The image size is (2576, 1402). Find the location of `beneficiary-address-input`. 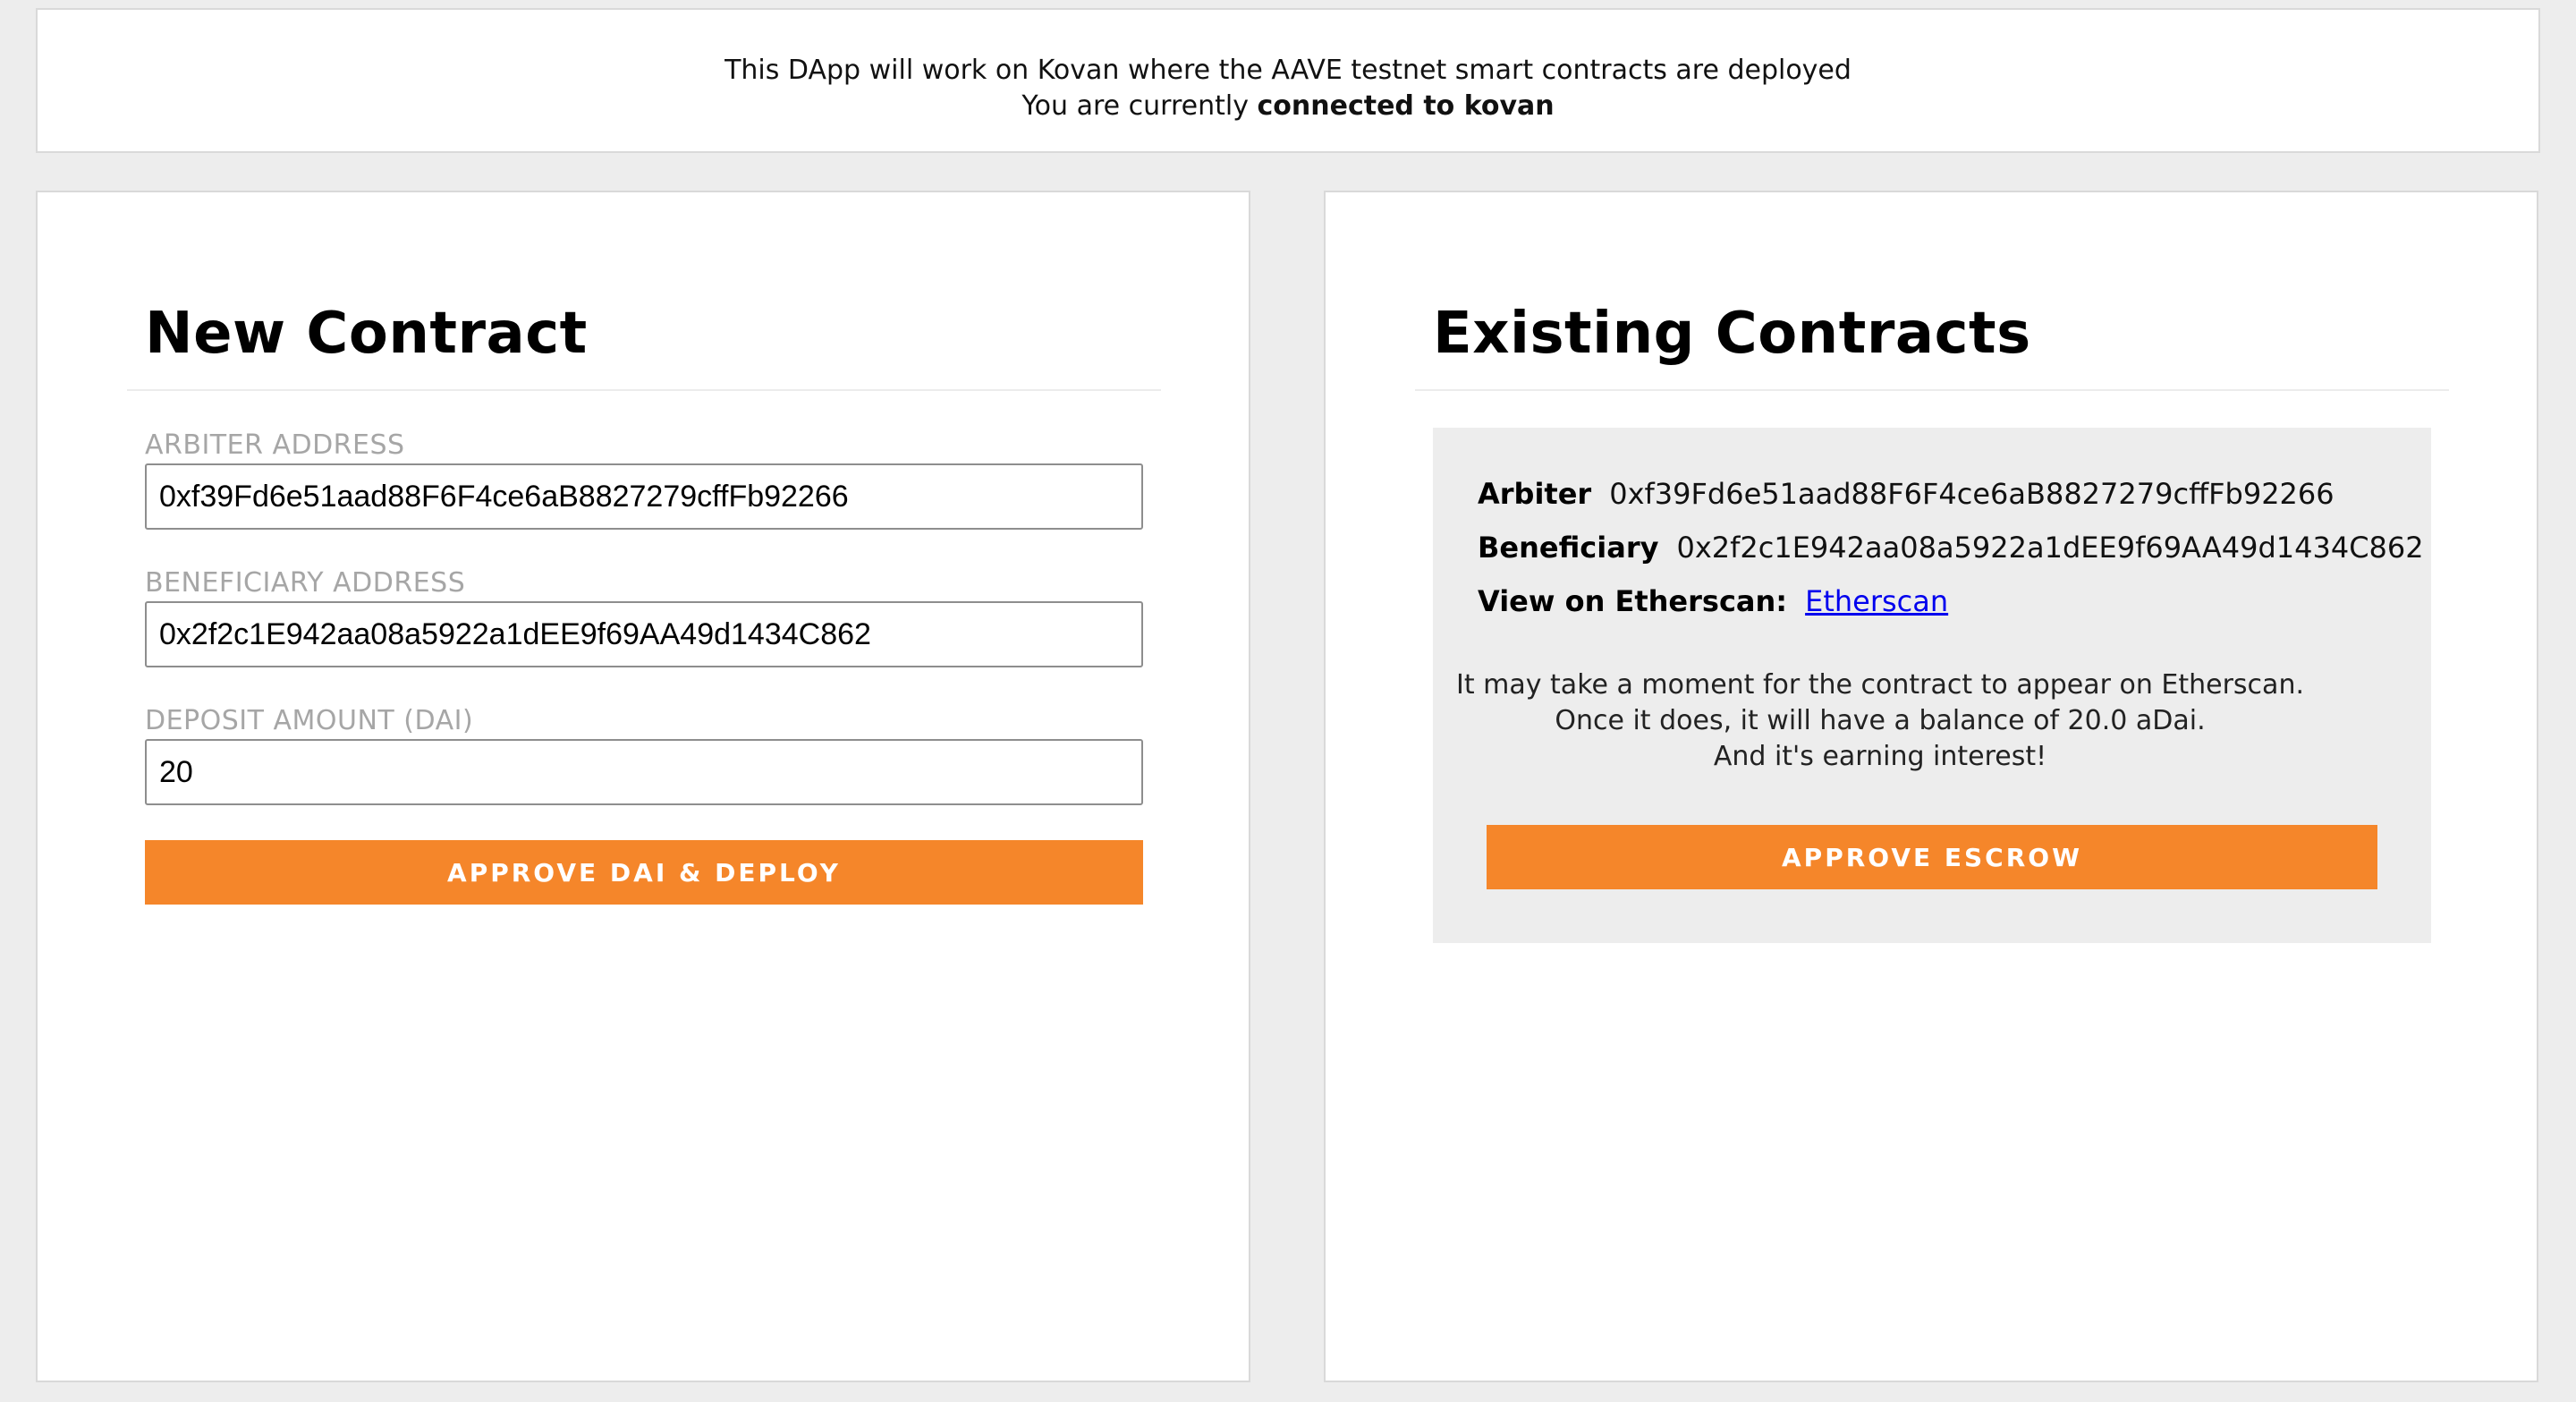

beneficiary-address-input is located at coordinates (644, 634).